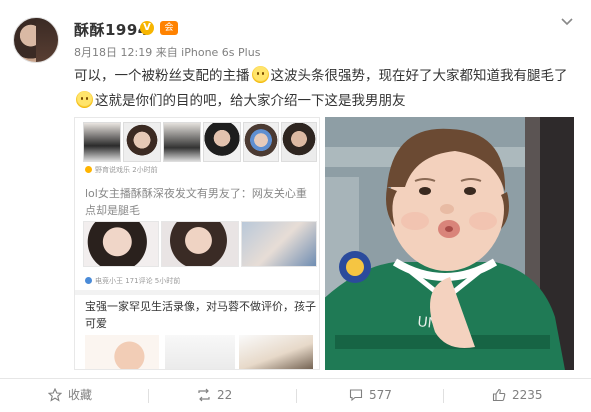 This screenshot has width=591, height=412. I want to click on comment-icon, so click(356, 395).